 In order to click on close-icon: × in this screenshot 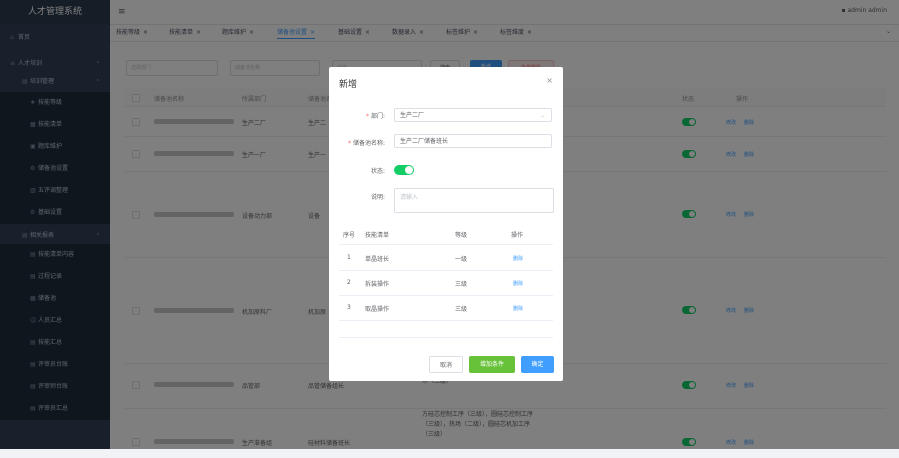, I will do `click(549, 80)`.